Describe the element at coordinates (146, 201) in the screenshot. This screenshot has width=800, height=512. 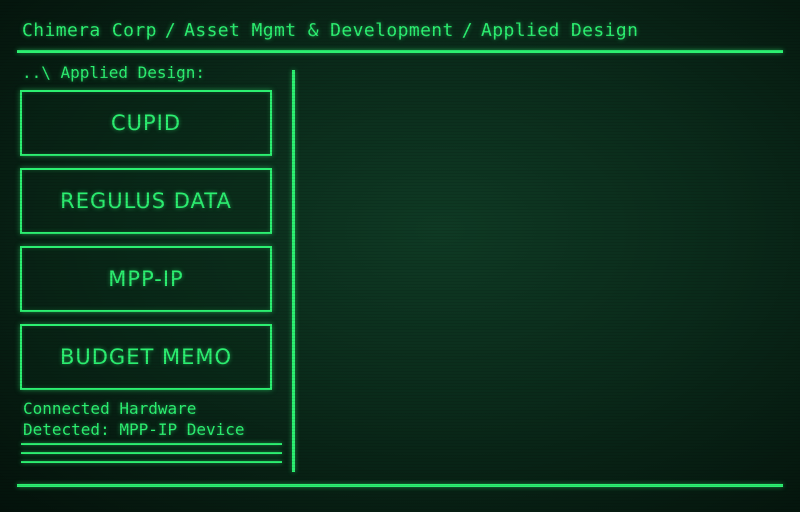
I see `menu-button-regulus-data: REGULUS DATA` at that location.